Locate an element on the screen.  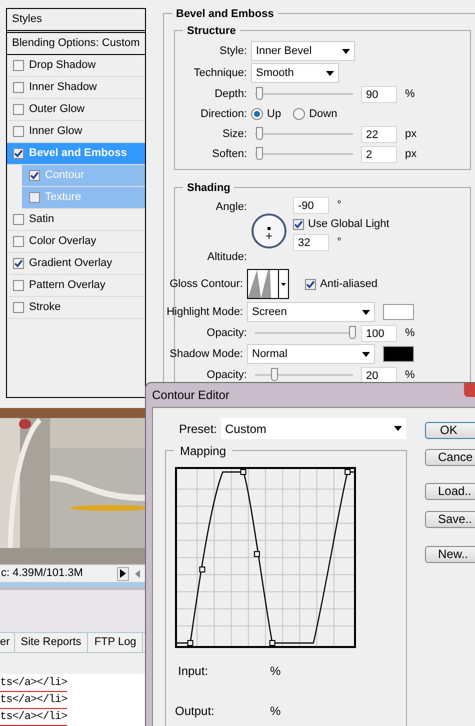
value-field: 22 is located at coordinates (379, 134).